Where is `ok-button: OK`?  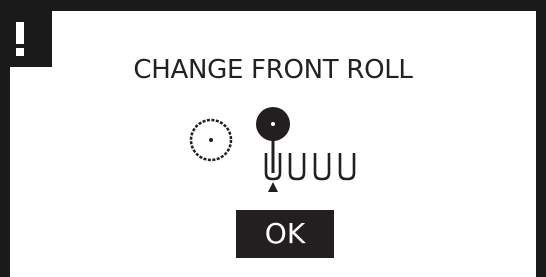 ok-button: OK is located at coordinates (285, 234).